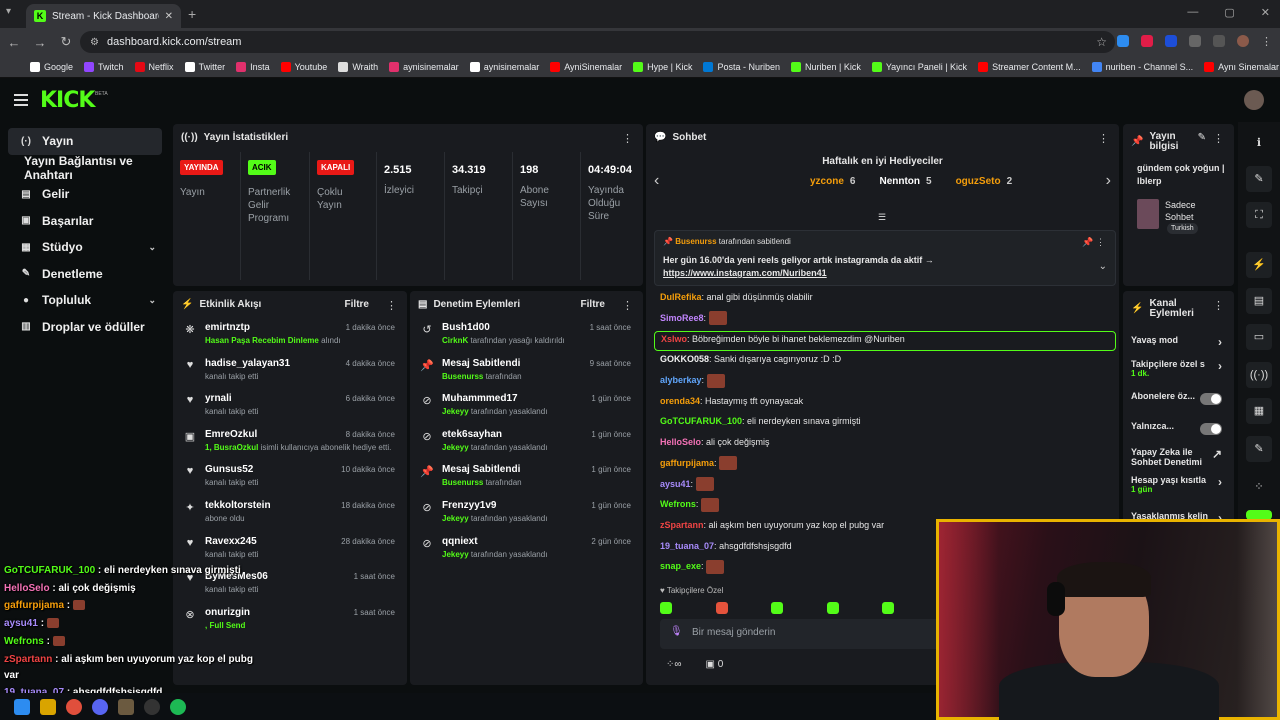 This screenshot has height=720, width=1280. What do you see at coordinates (675, 484) in the screenshot?
I see `chat-username: aysu41` at bounding box center [675, 484].